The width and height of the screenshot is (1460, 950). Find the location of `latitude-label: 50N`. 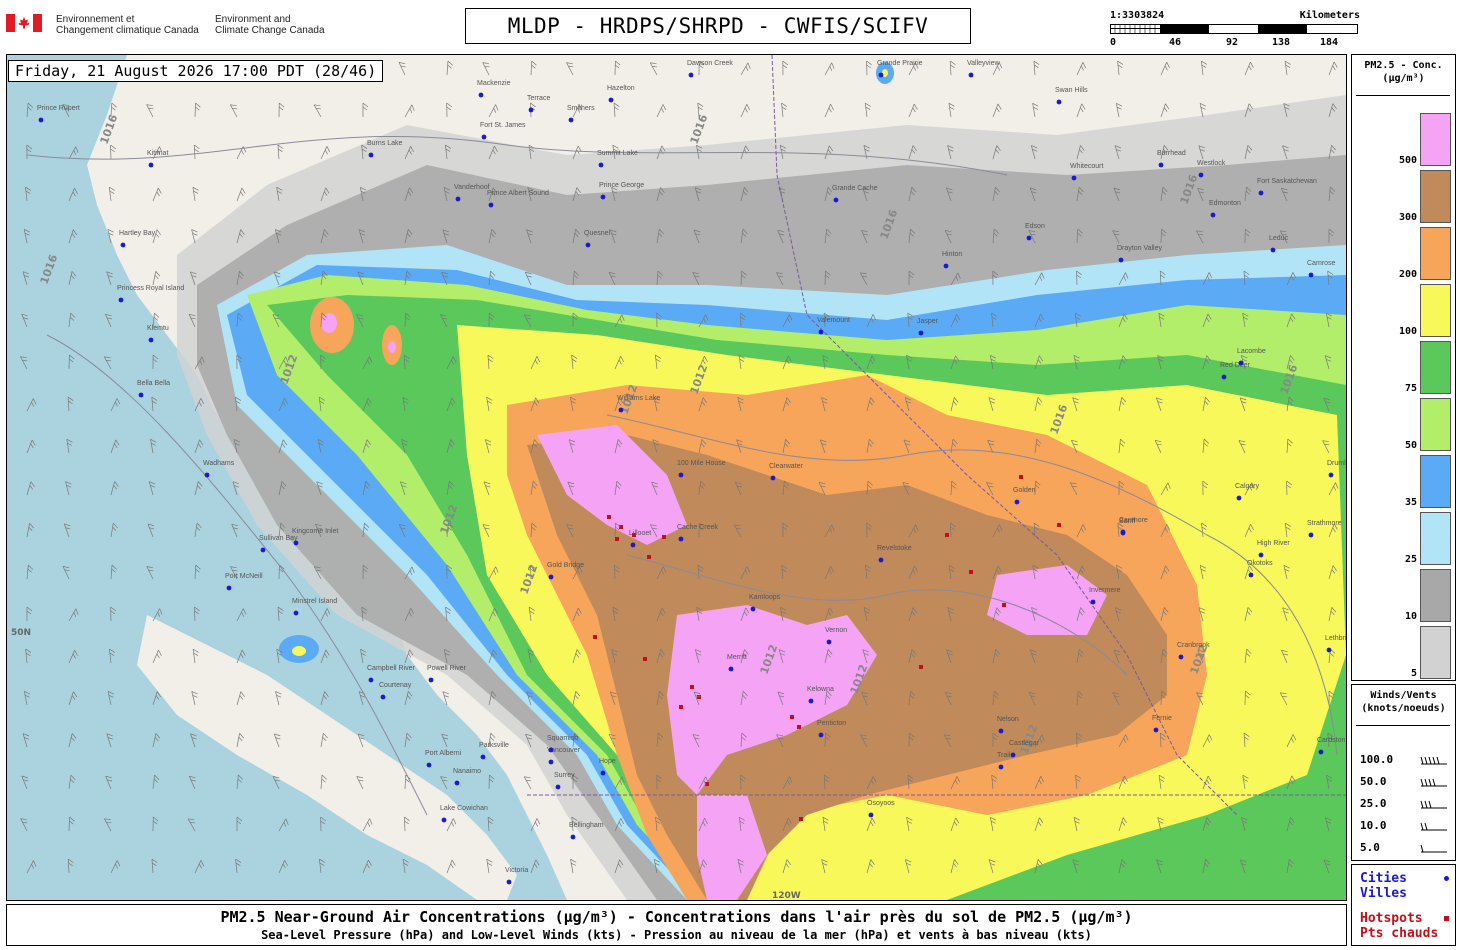

latitude-label: 50N is located at coordinates (21, 633).